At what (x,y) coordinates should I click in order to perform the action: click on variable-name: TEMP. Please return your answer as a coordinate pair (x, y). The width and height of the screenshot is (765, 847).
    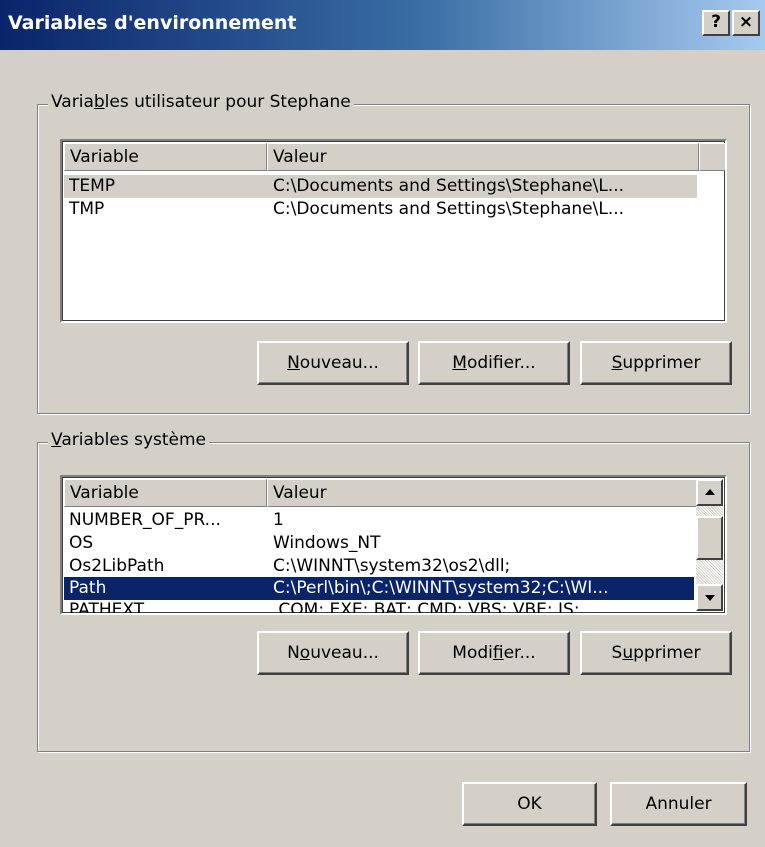
    Looking at the image, I should click on (92, 186).